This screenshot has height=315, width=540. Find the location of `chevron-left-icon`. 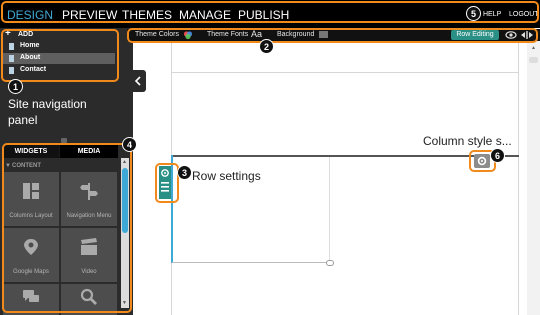

chevron-left-icon is located at coordinates (137, 81).